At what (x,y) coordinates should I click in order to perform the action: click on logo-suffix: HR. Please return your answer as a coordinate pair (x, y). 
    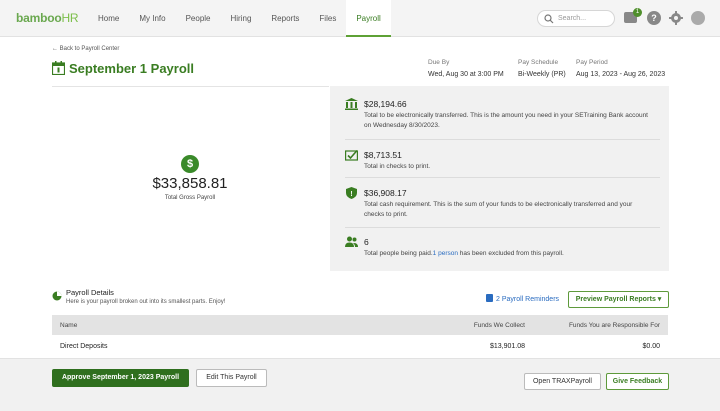
    Looking at the image, I should click on (70, 18).